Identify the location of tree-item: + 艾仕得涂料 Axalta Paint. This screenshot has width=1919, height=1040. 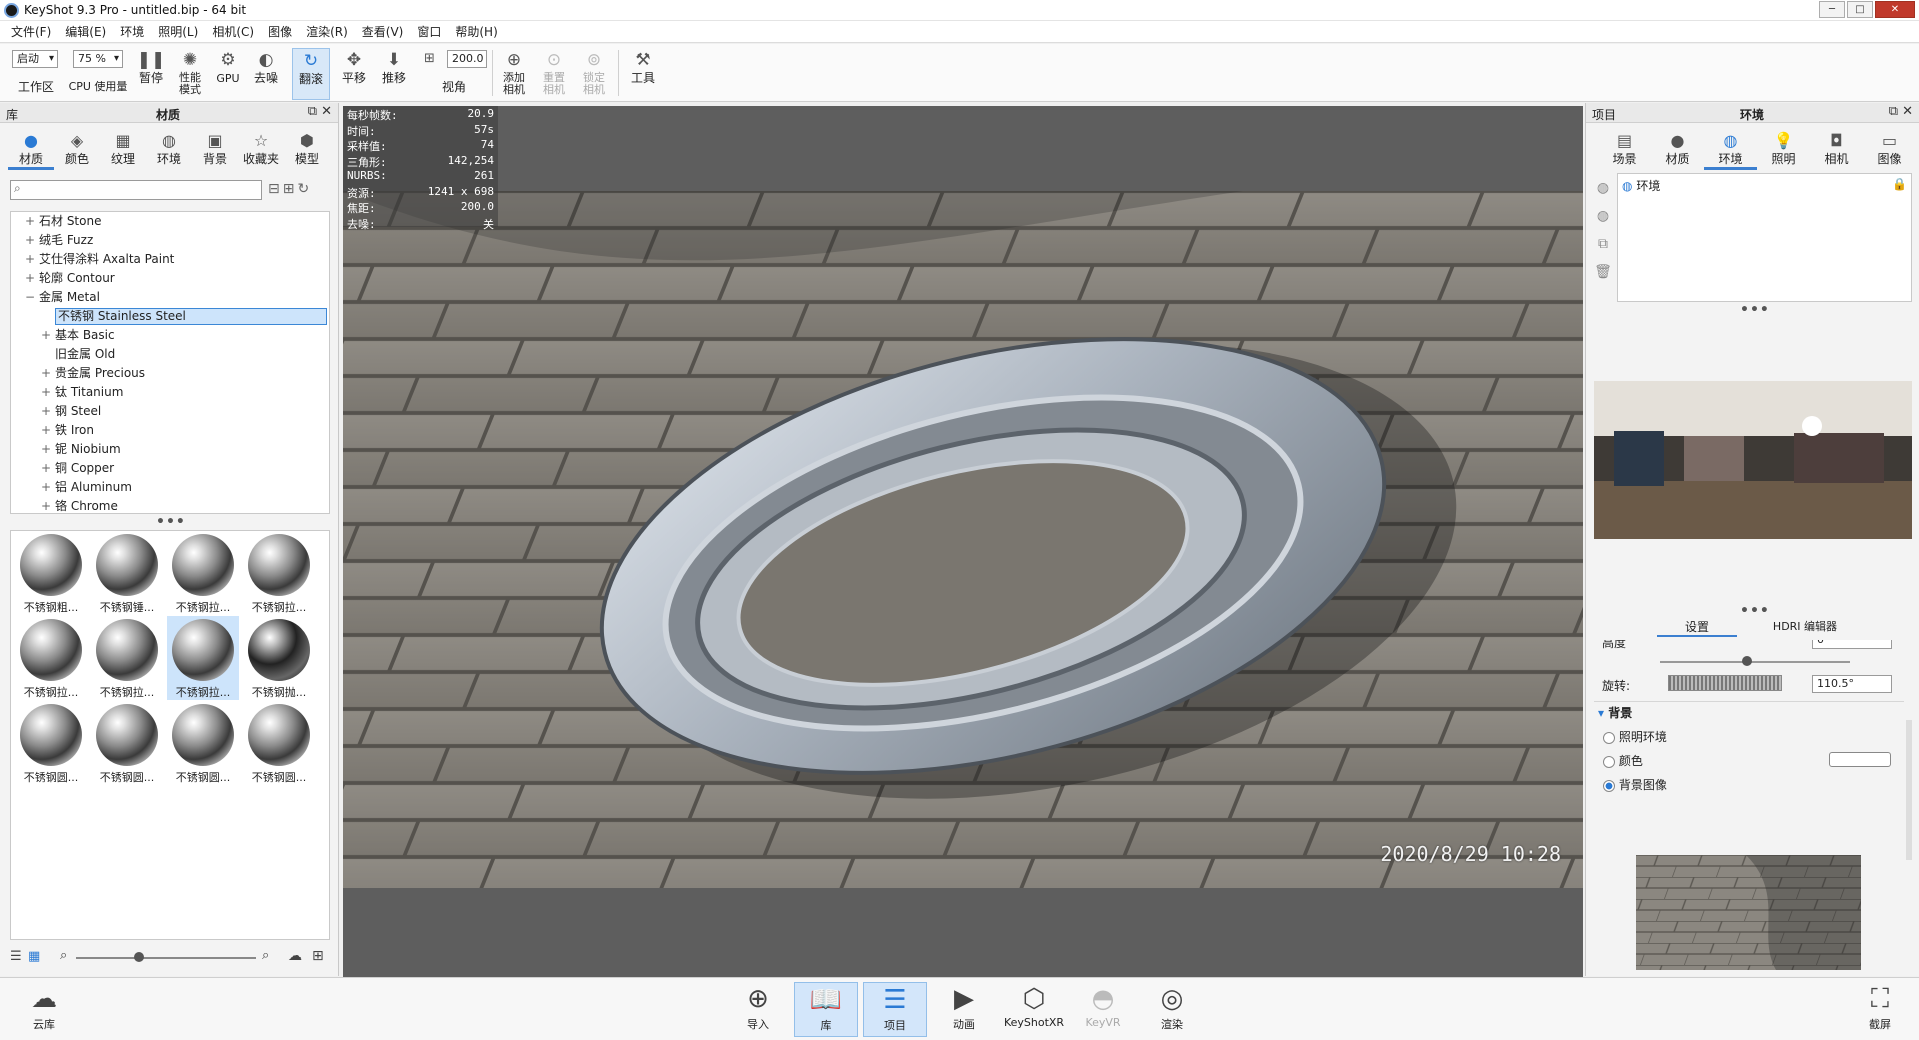
(170, 259).